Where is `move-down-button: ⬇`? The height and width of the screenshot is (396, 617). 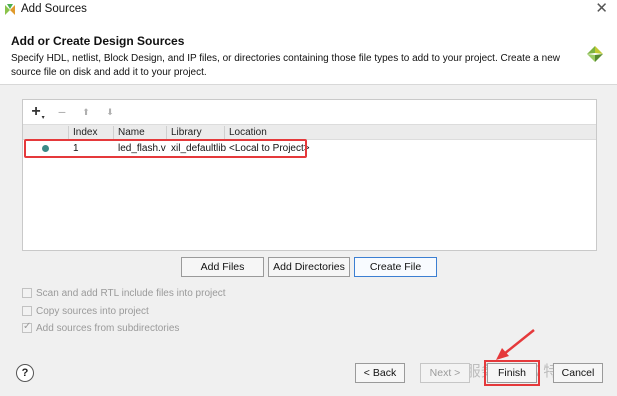 move-down-button: ⬇ is located at coordinates (110, 112).